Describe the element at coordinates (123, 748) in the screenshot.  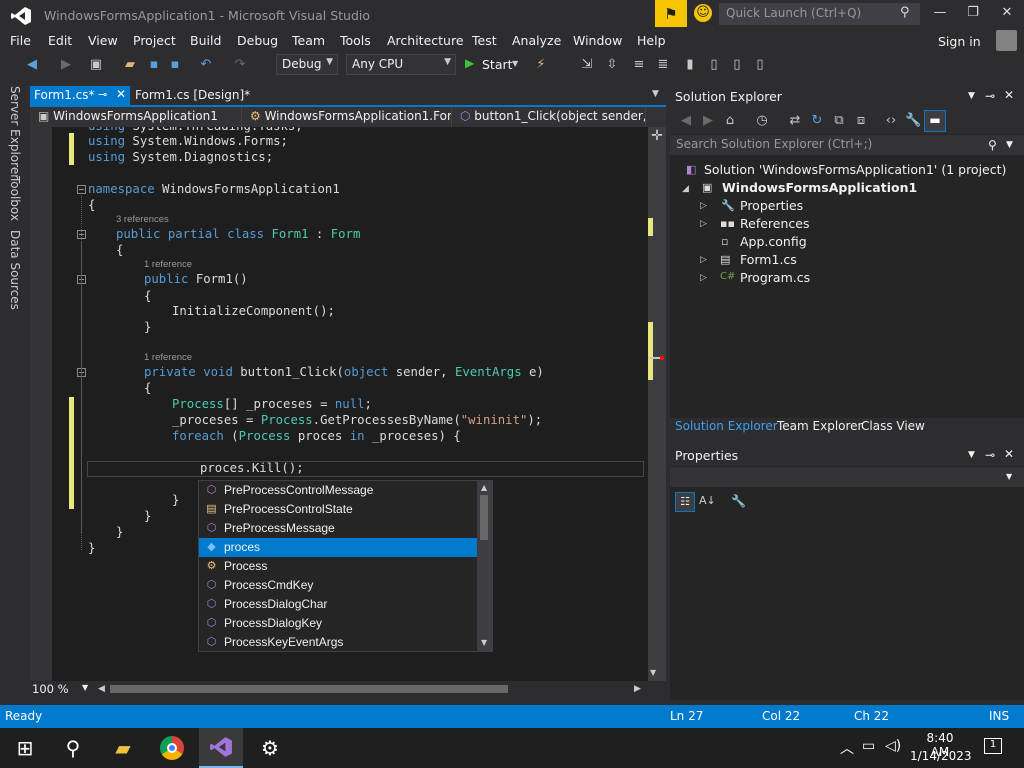
I see `file-explorer-icon: ▰` at that location.